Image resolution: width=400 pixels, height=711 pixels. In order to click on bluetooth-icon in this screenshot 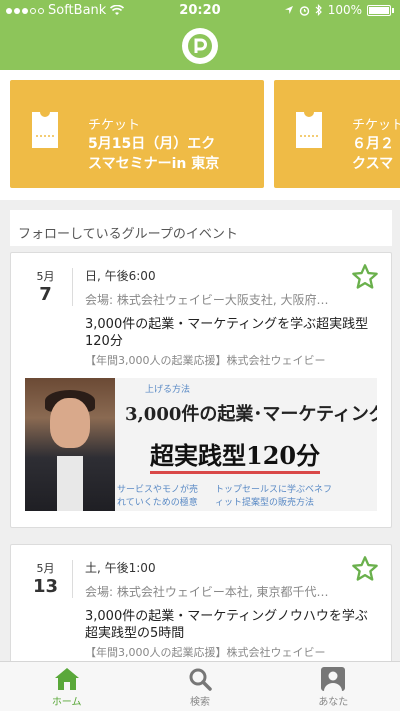, I will do `click(318, 10)`.